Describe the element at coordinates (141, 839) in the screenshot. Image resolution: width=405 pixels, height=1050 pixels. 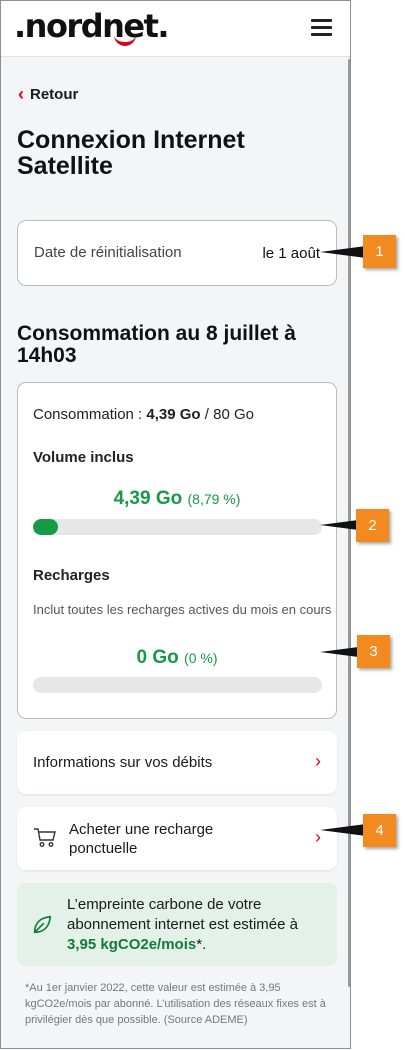
I see `buy-recharge-label: Acheter une recharge ponctuelle` at that location.